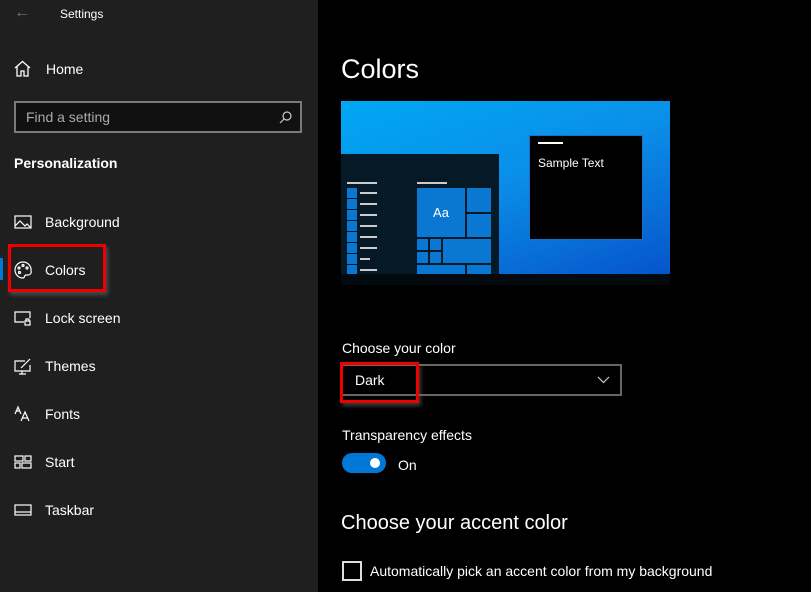 The height and width of the screenshot is (592, 811). I want to click on home-icon, so click(22, 68).